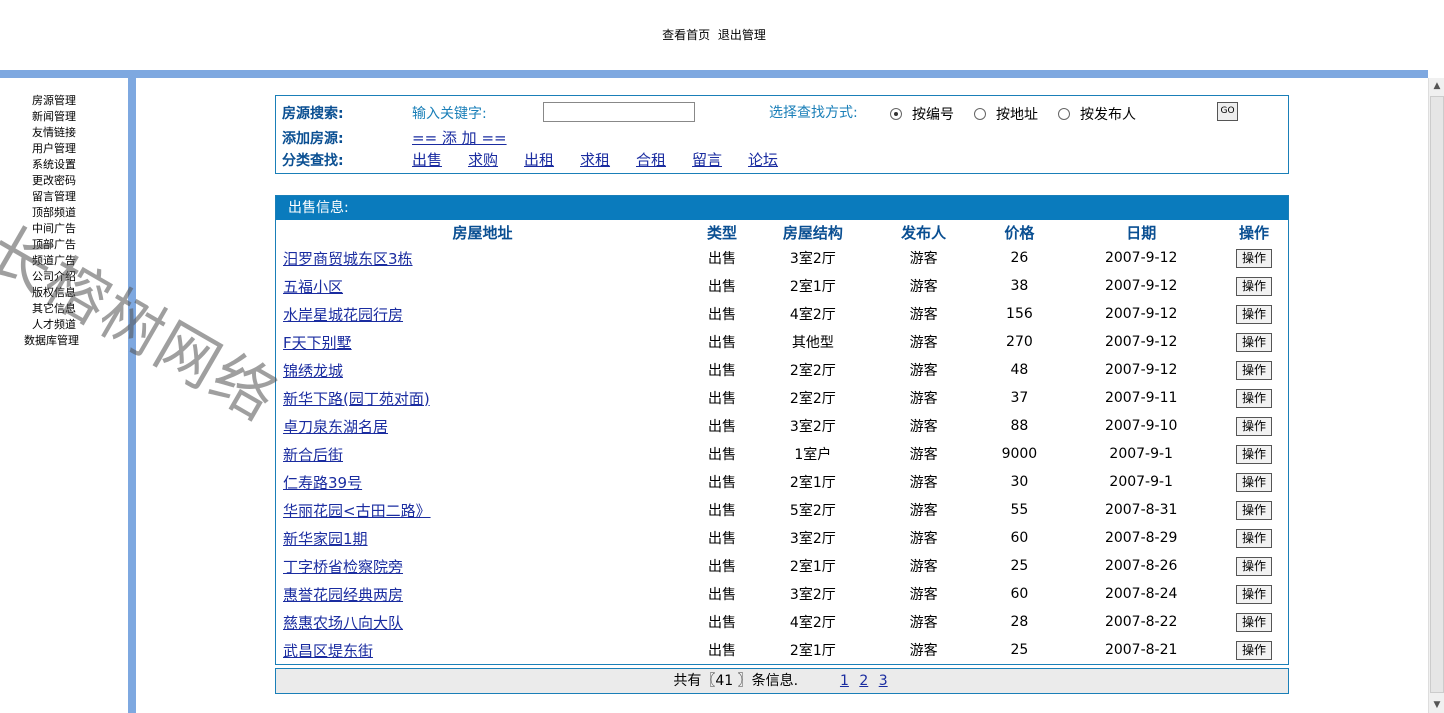  Describe the element at coordinates (1019, 286) in the screenshot. I see `cell-price: 38` at that location.